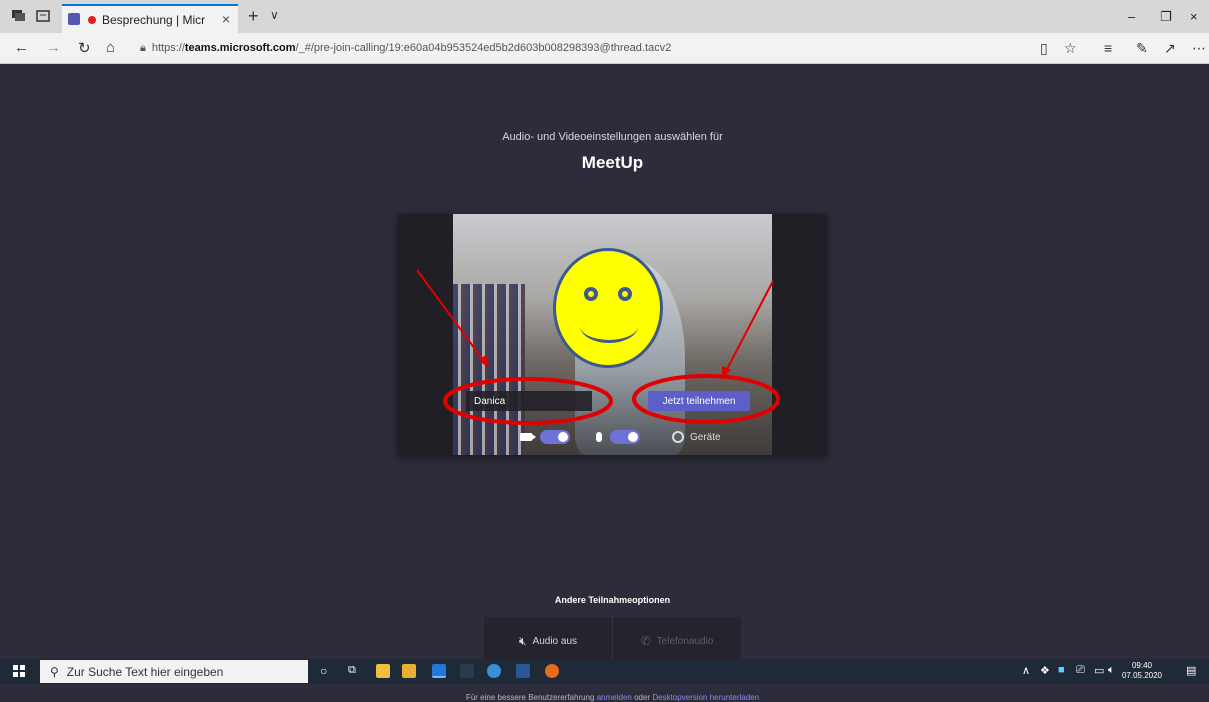  What do you see at coordinates (352, 670) in the screenshot?
I see `task-view-icon: ⧉` at bounding box center [352, 670].